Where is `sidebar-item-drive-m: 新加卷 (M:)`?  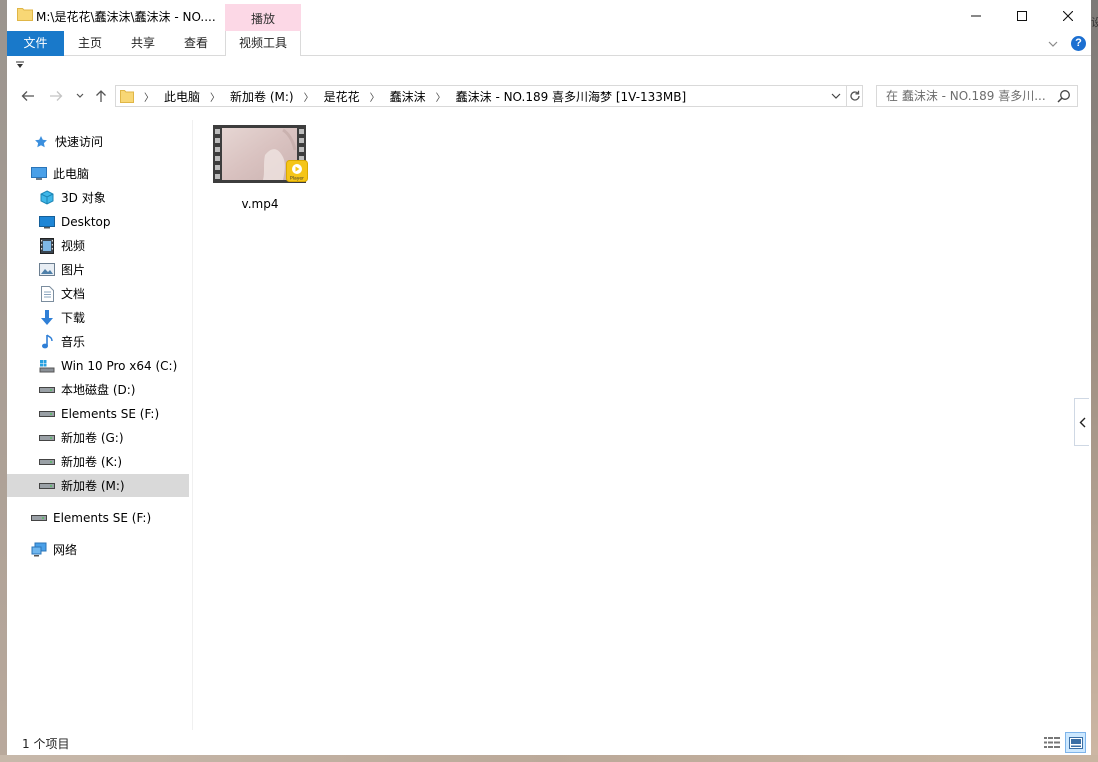 sidebar-item-drive-m: 新加卷 (M:) is located at coordinates (98, 485).